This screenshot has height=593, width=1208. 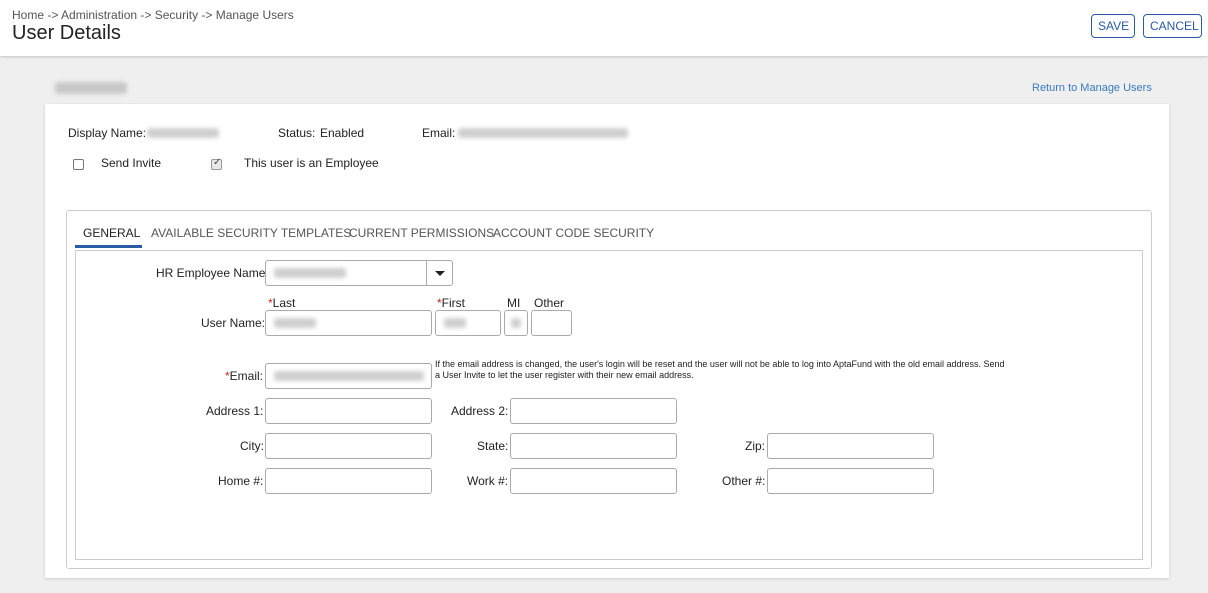 I want to click on state-label: State:, so click(x=493, y=446).